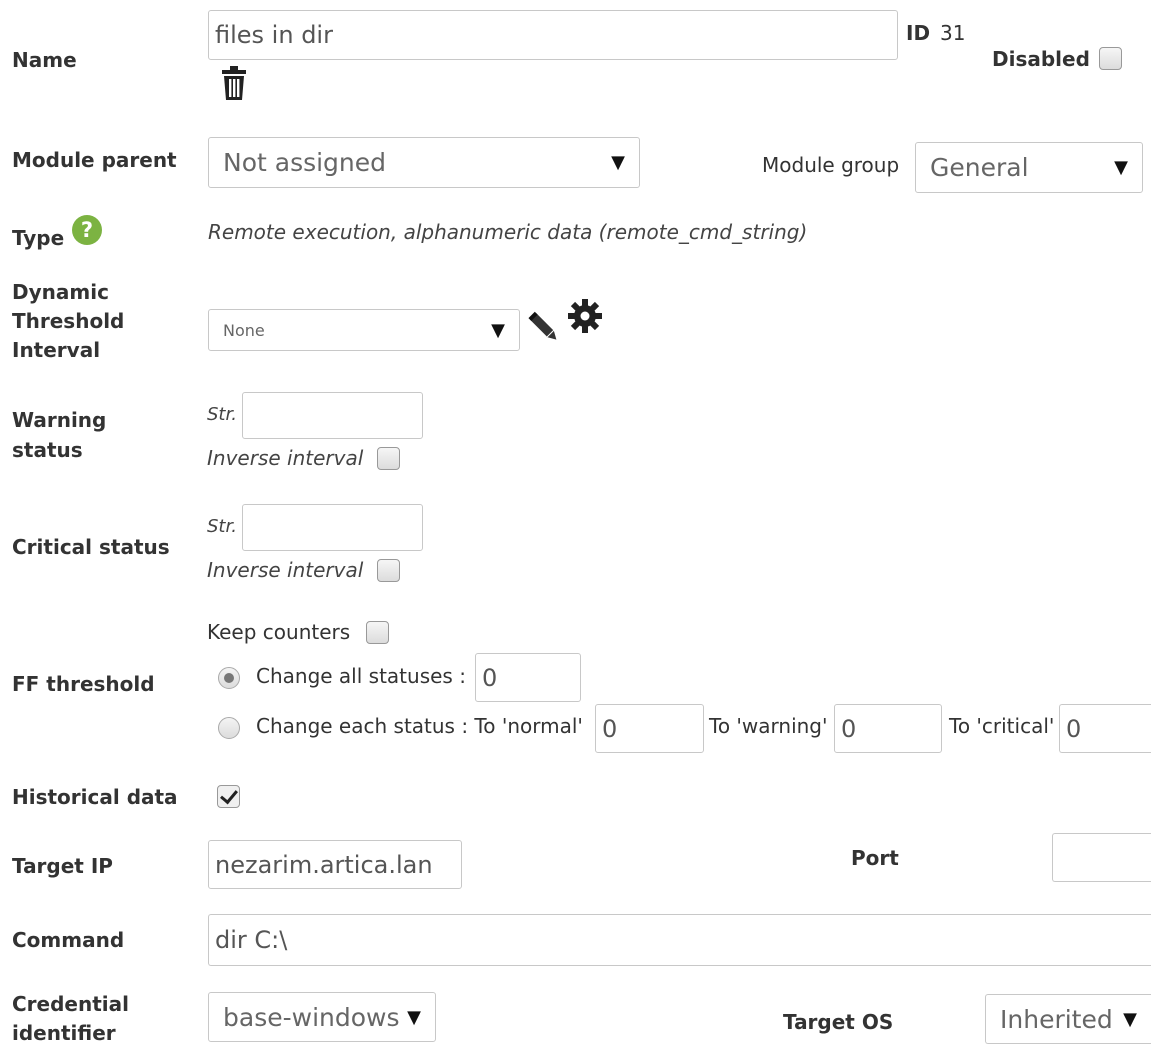 The width and height of the screenshot is (1151, 1048). Describe the element at coordinates (1105, 728) in the screenshot. I see `critical-input: 0` at that location.